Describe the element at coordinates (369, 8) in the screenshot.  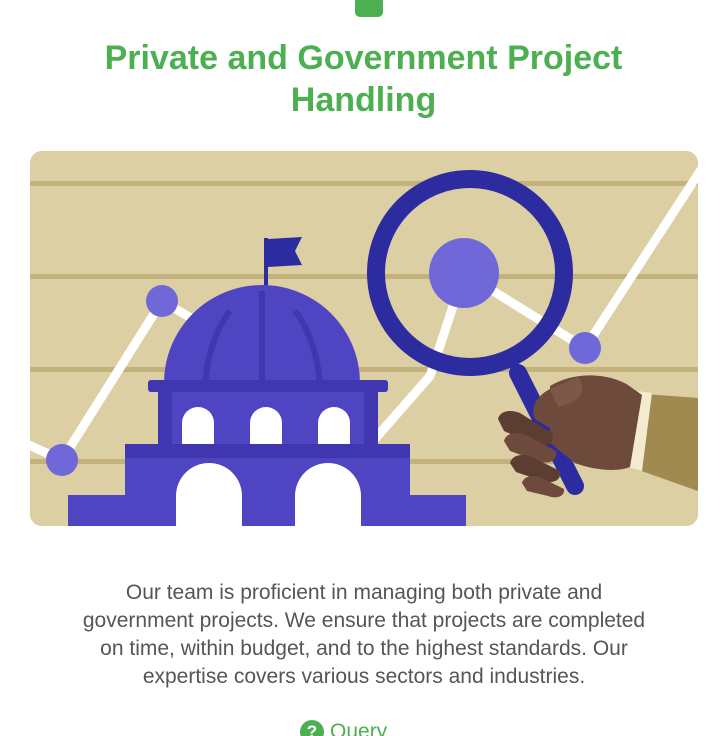
I see `section-top-marker-icon` at that location.